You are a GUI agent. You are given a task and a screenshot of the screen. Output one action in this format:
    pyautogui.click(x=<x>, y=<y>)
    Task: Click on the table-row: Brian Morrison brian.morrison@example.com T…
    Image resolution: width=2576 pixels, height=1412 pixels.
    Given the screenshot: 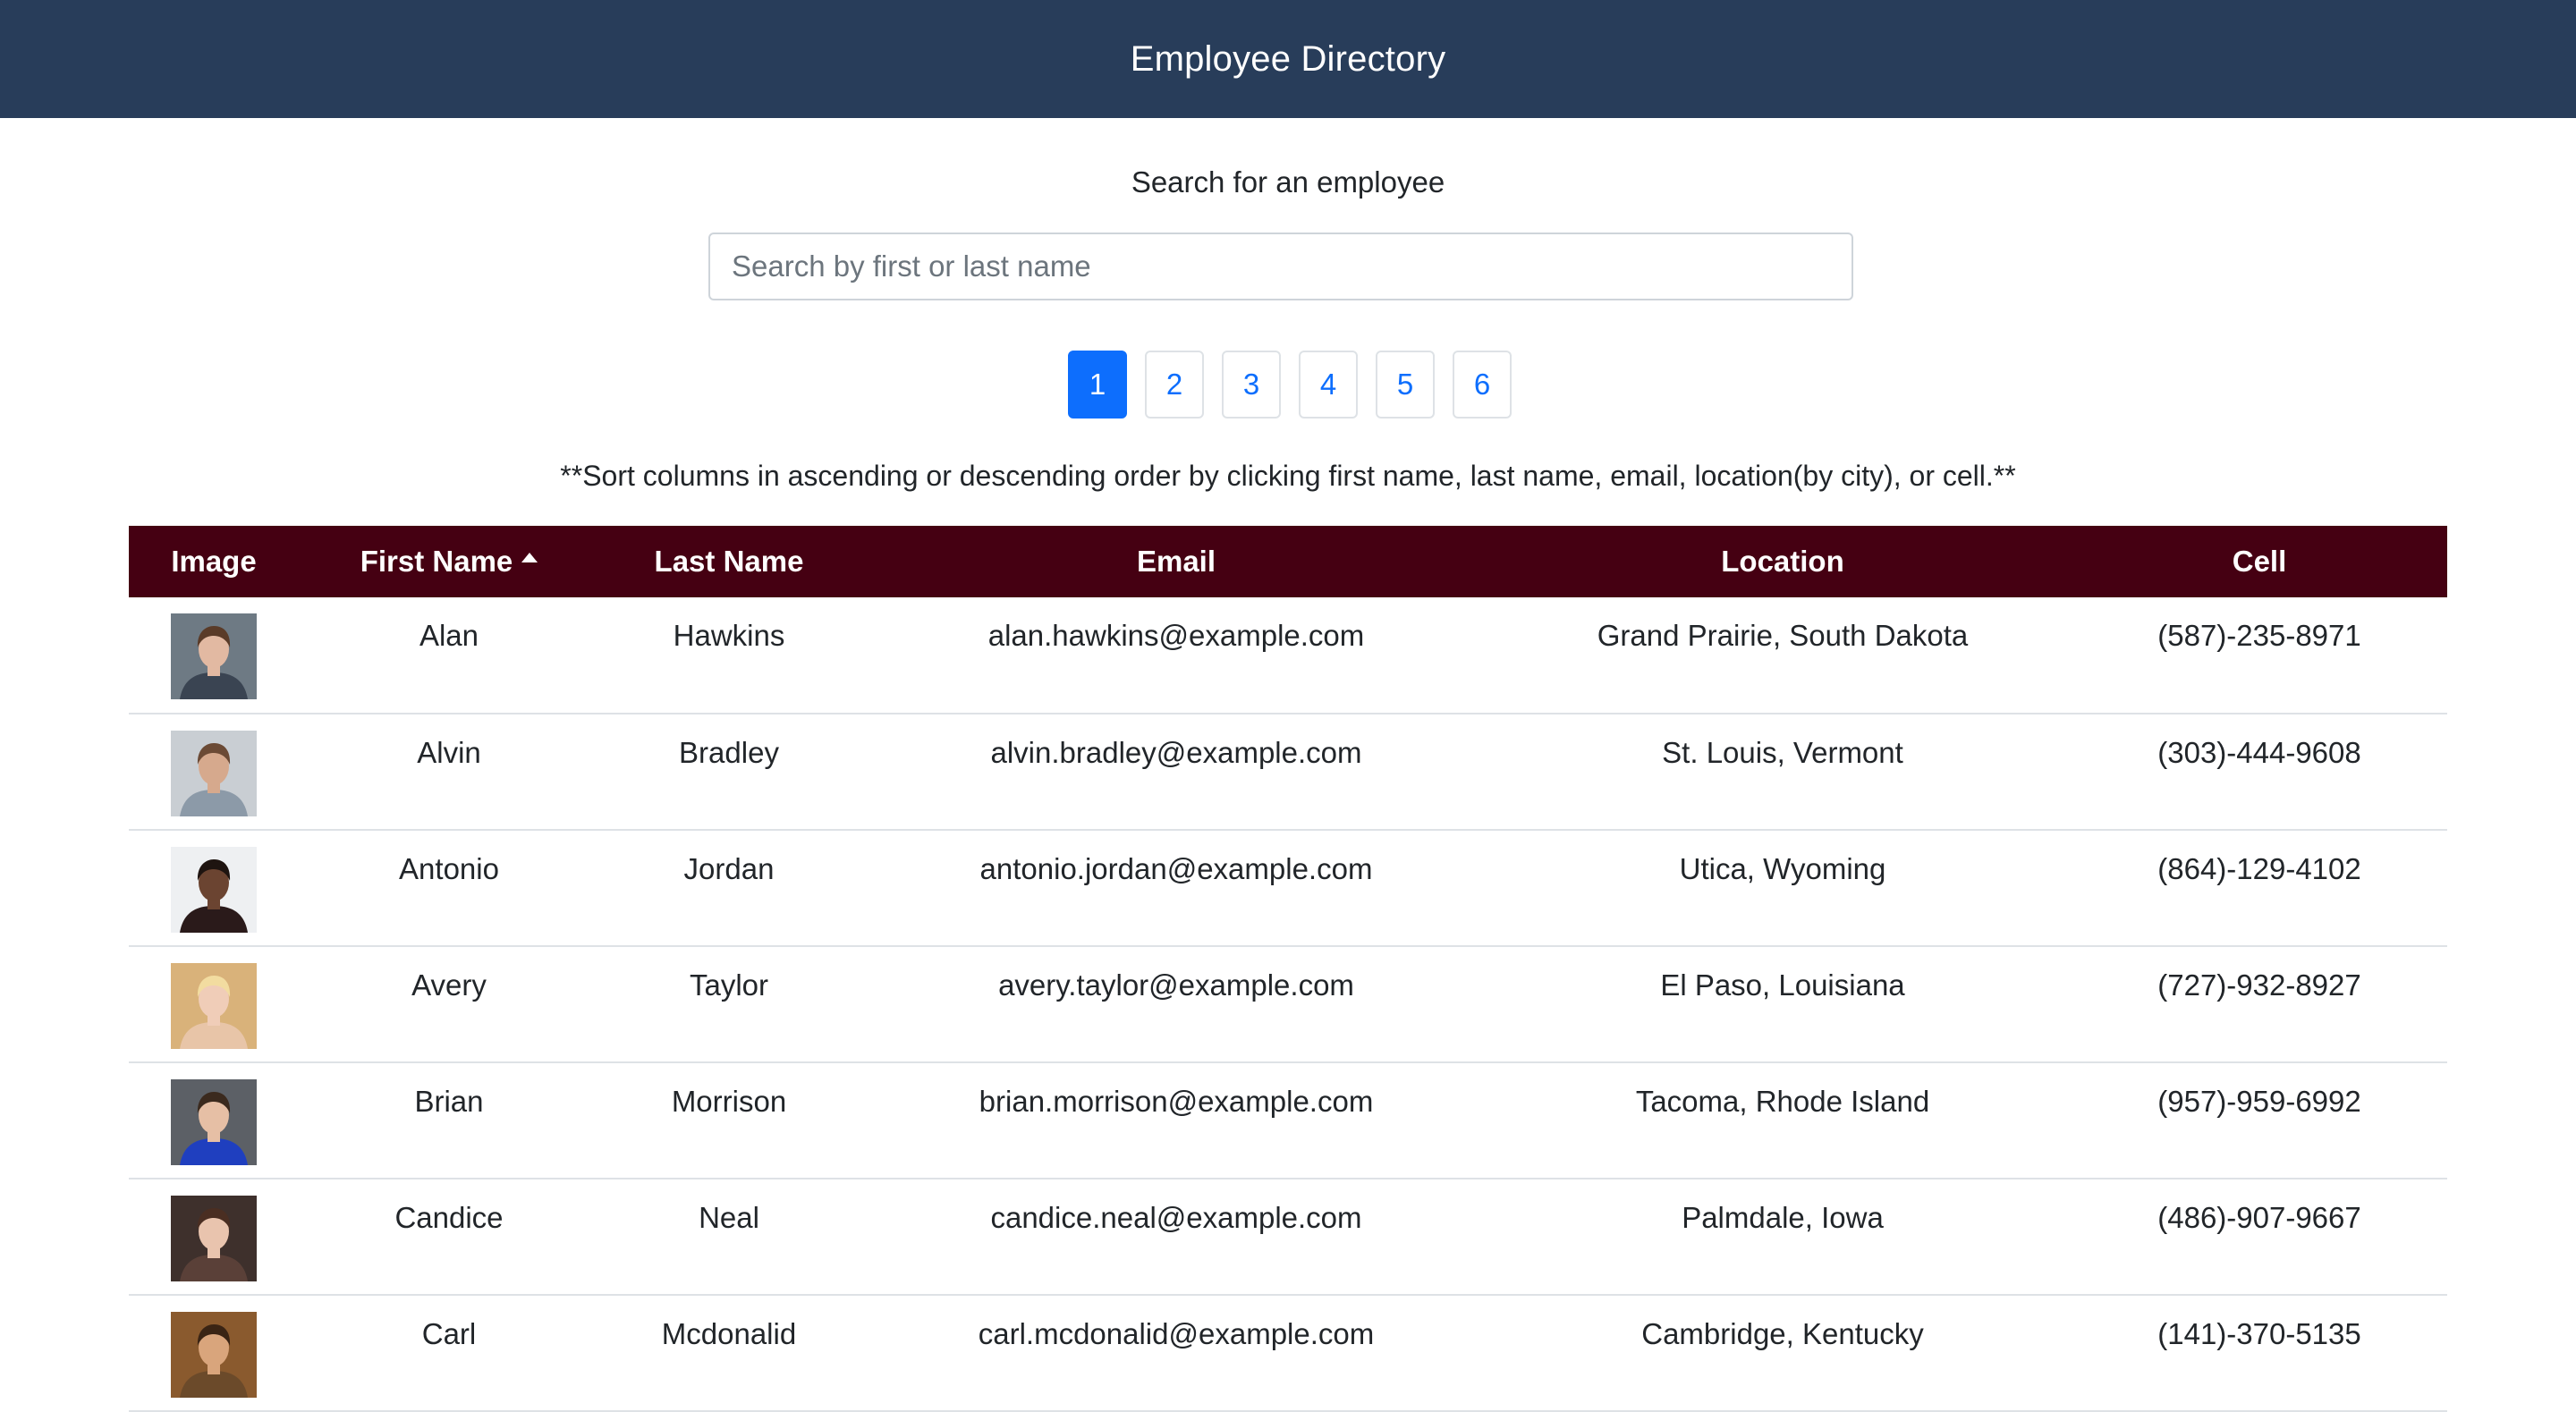 What is the action you would take?
    pyautogui.click(x=1288, y=1120)
    